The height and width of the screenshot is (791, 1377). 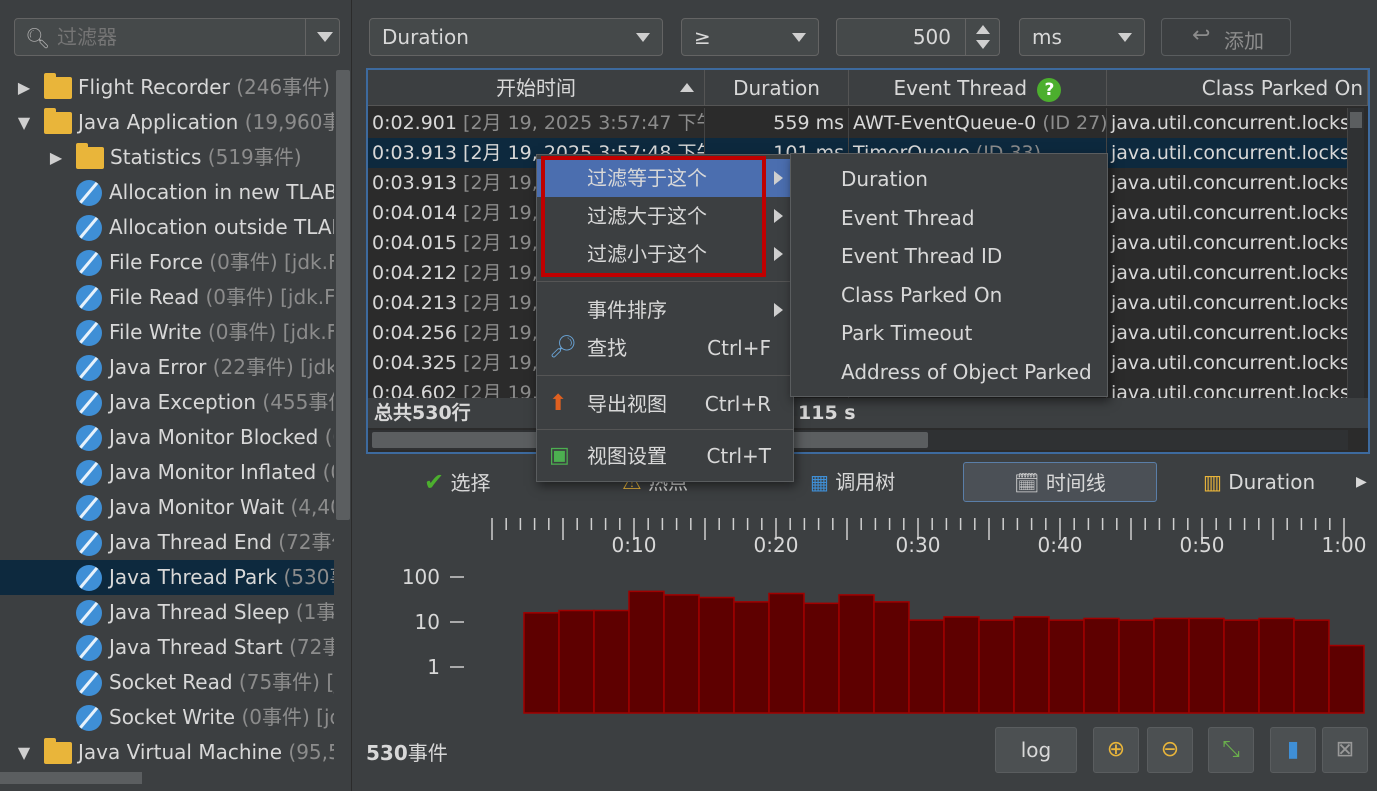 What do you see at coordinates (1226, 37) in the screenshot?
I see `add-filter-button: ↩ 添加` at bounding box center [1226, 37].